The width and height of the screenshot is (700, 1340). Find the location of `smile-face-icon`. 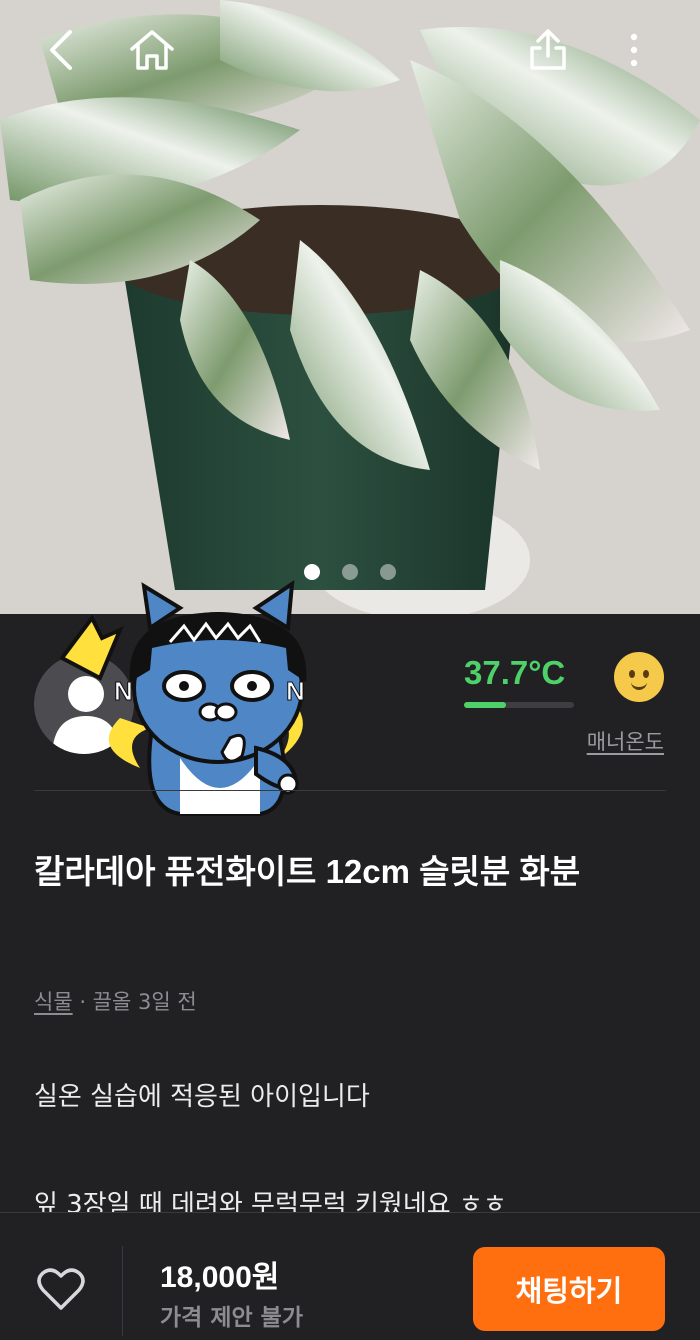

smile-face-icon is located at coordinates (639, 677).